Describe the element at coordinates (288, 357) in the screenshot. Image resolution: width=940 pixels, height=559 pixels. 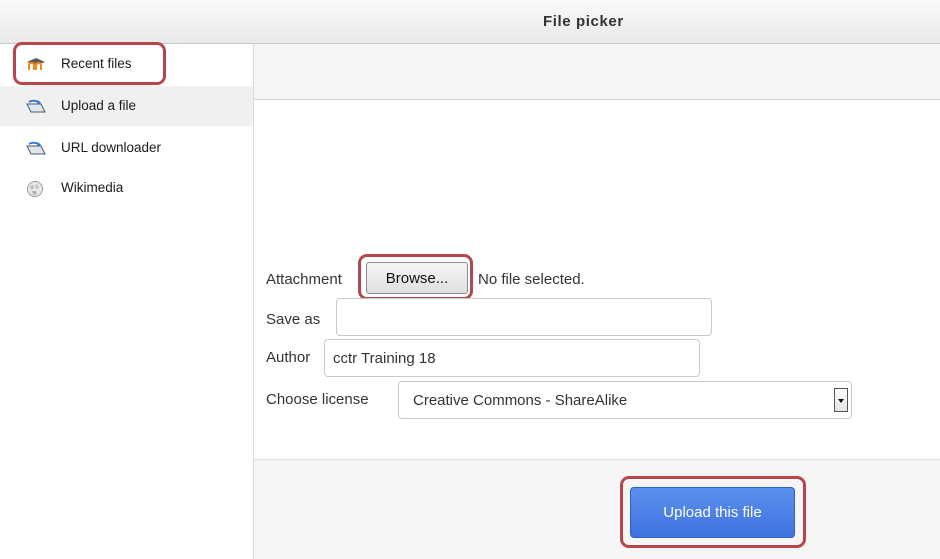
I see `author-label: Author` at that location.